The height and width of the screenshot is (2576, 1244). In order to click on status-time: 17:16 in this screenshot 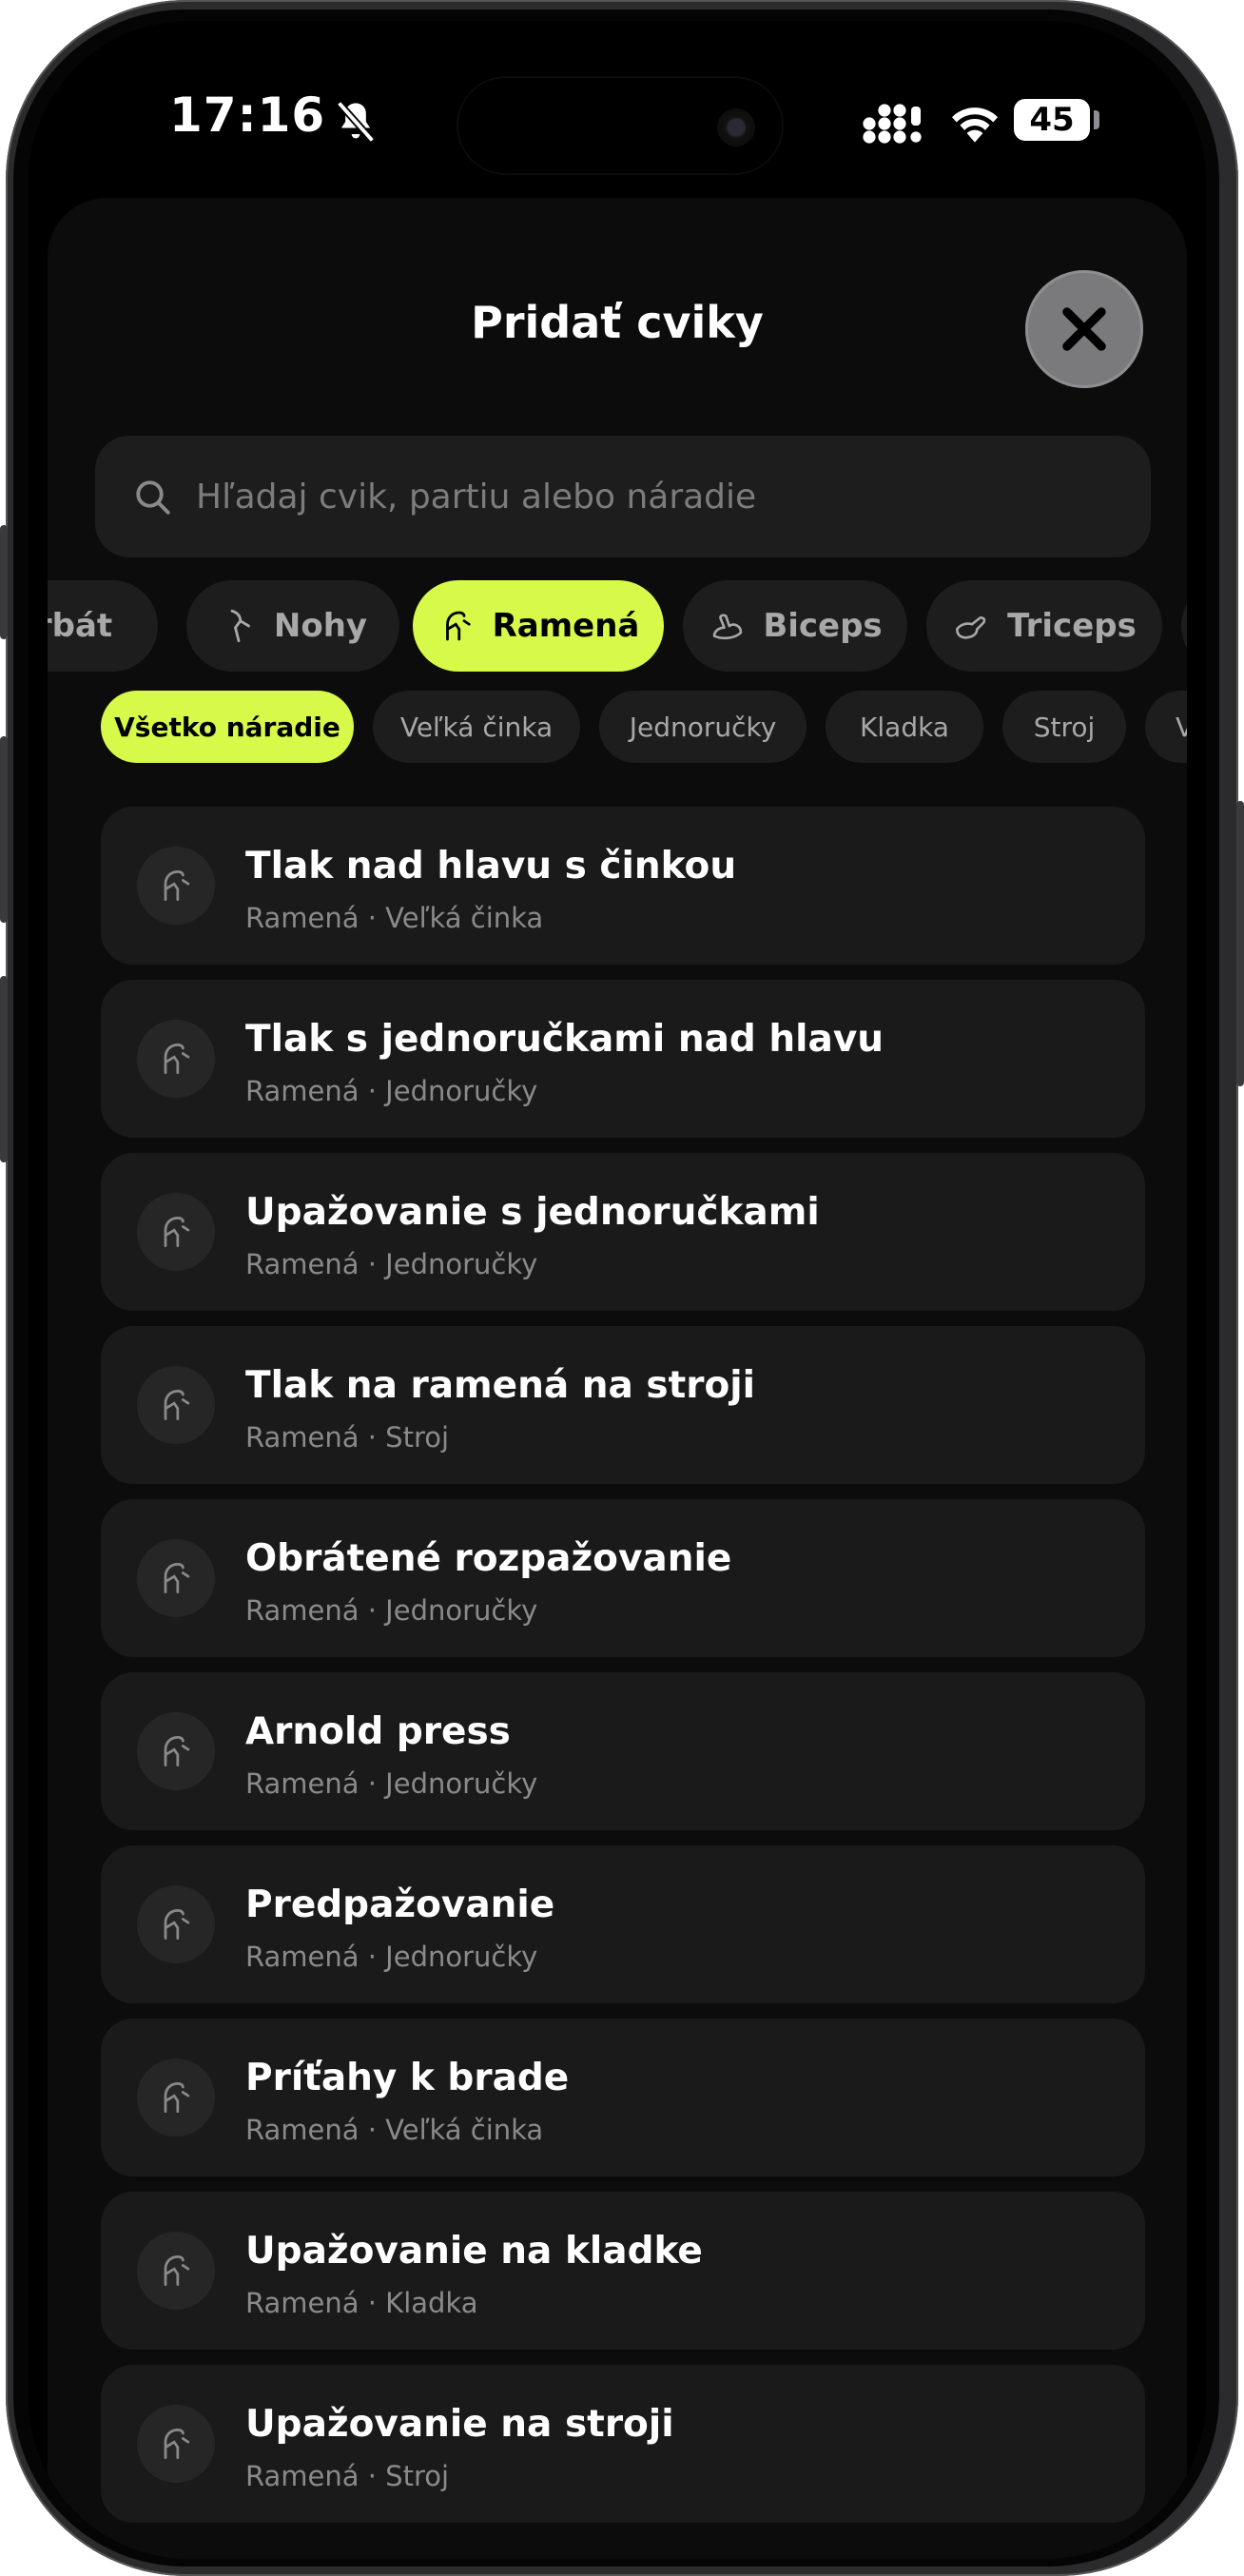, I will do `click(247, 116)`.